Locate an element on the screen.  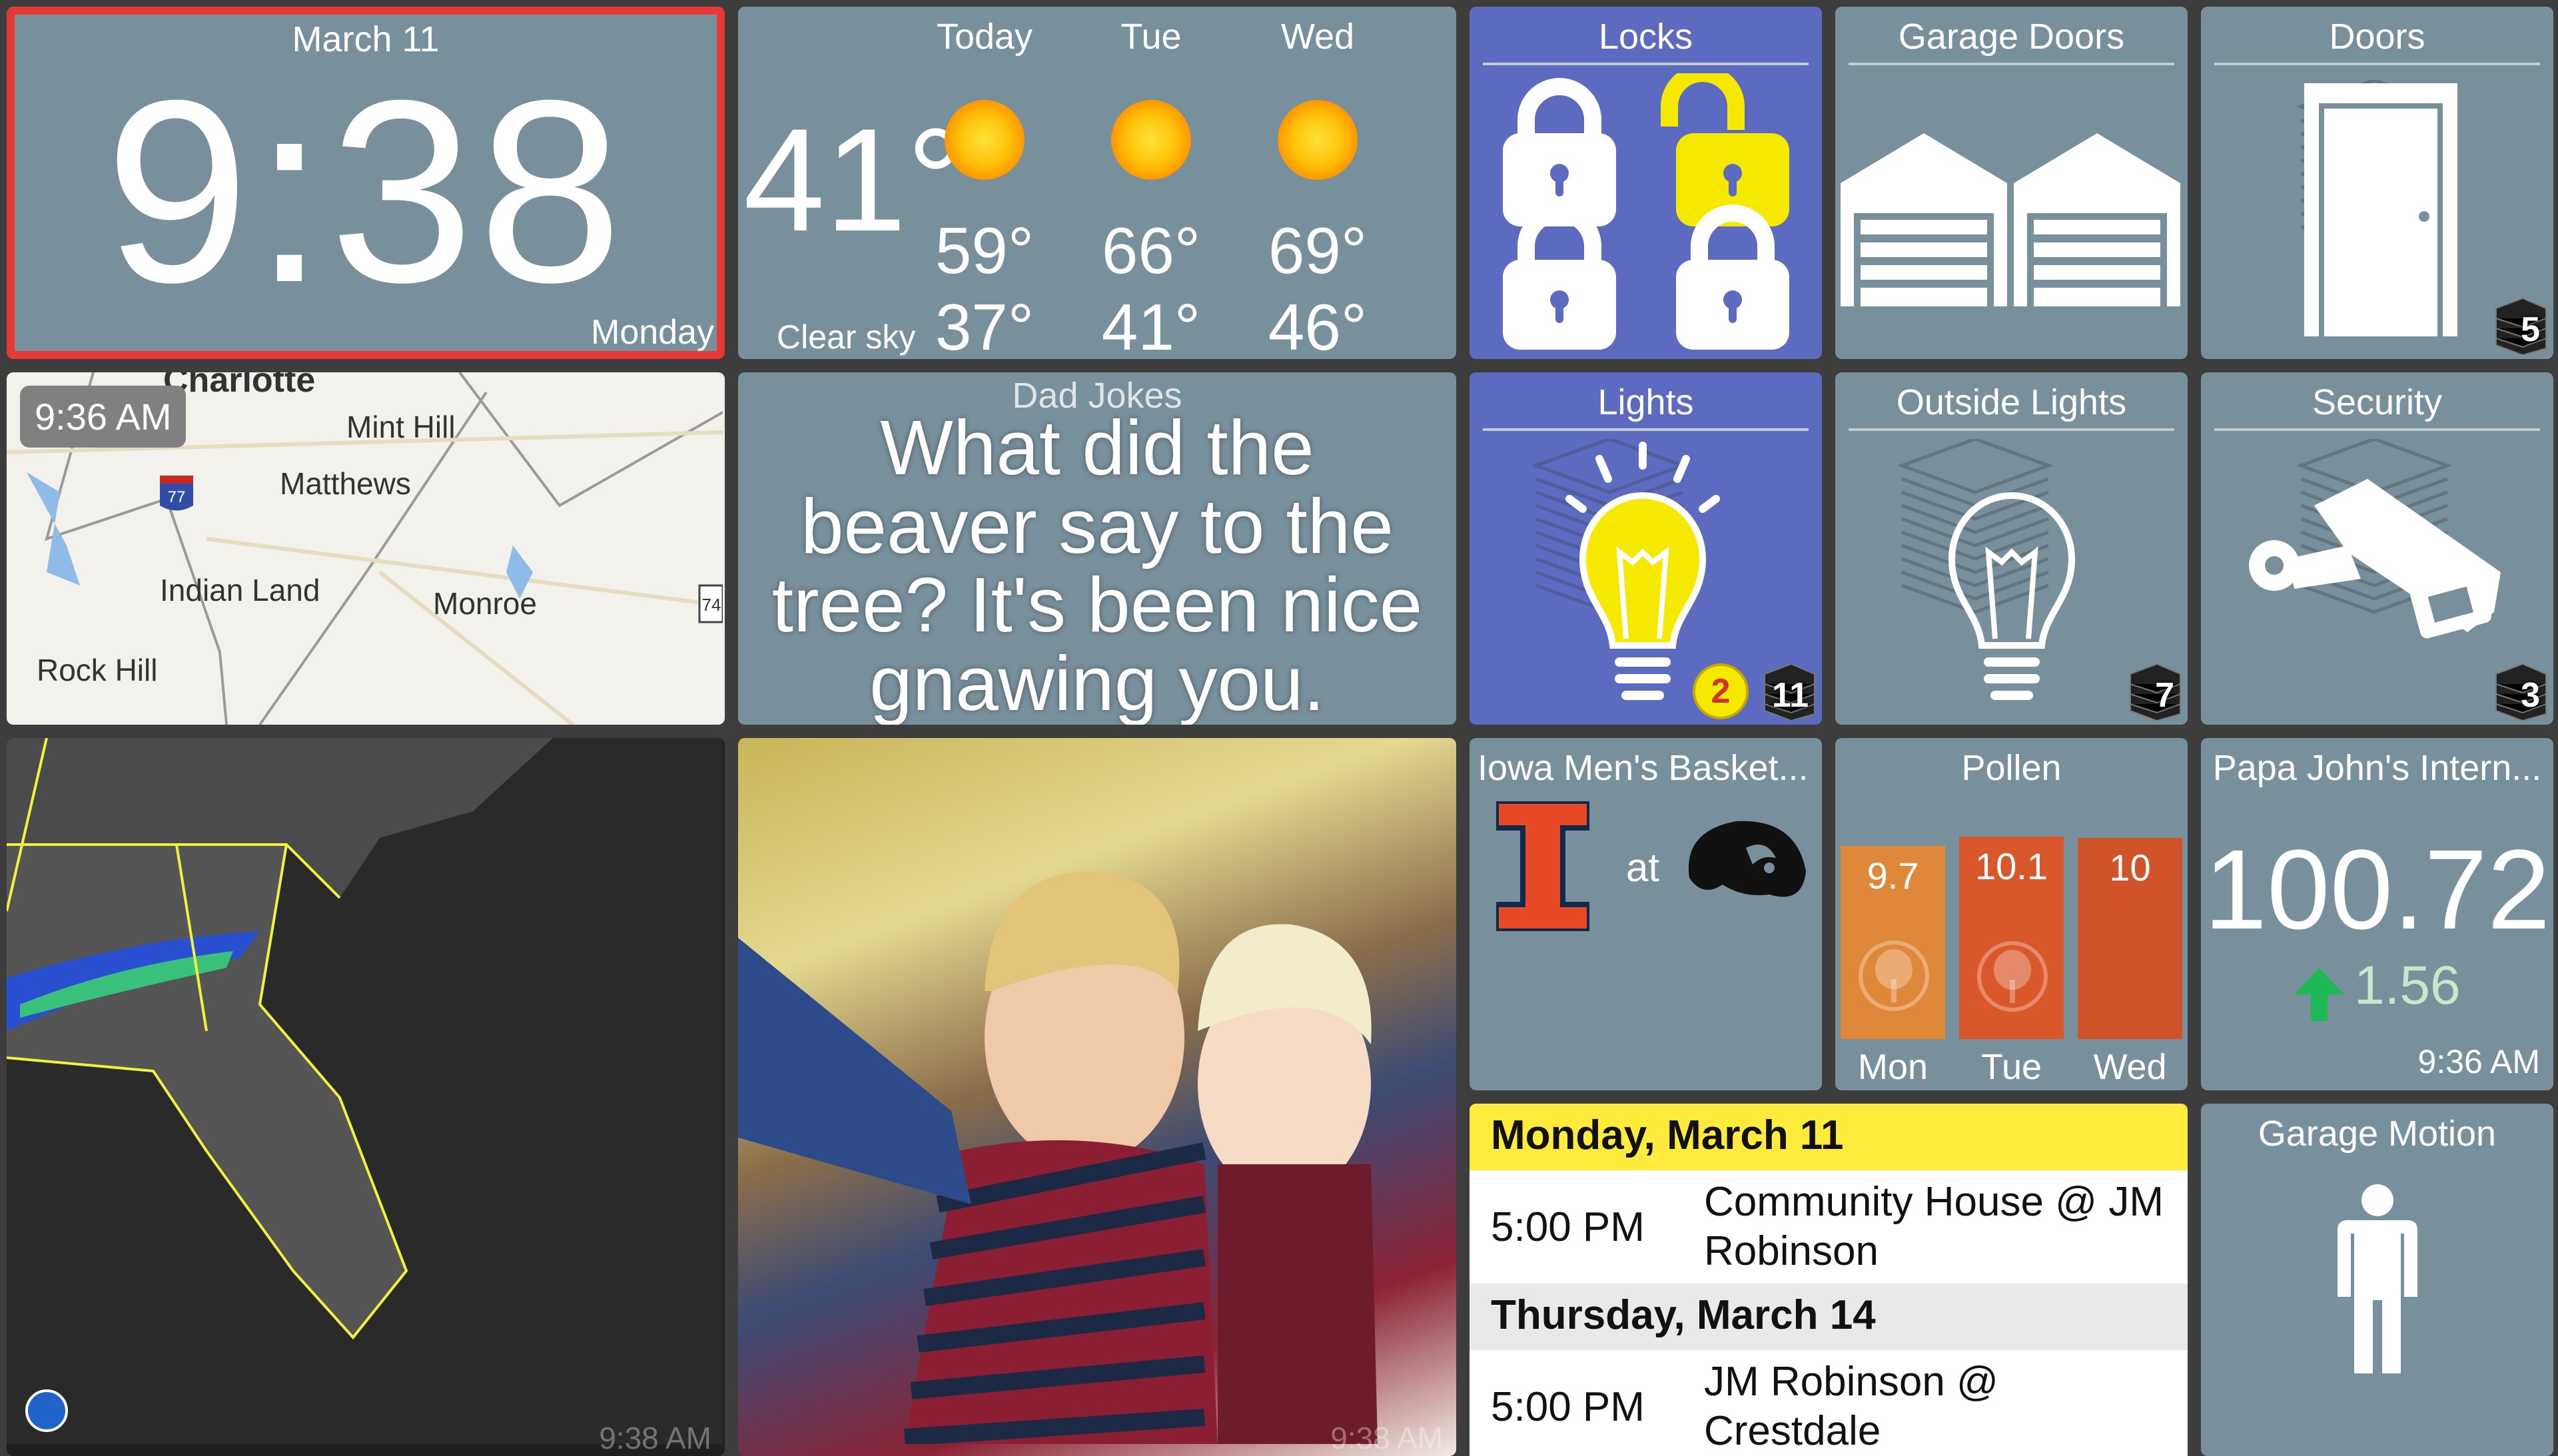
map-timestamp: 9:36 AM is located at coordinates (103, 417).